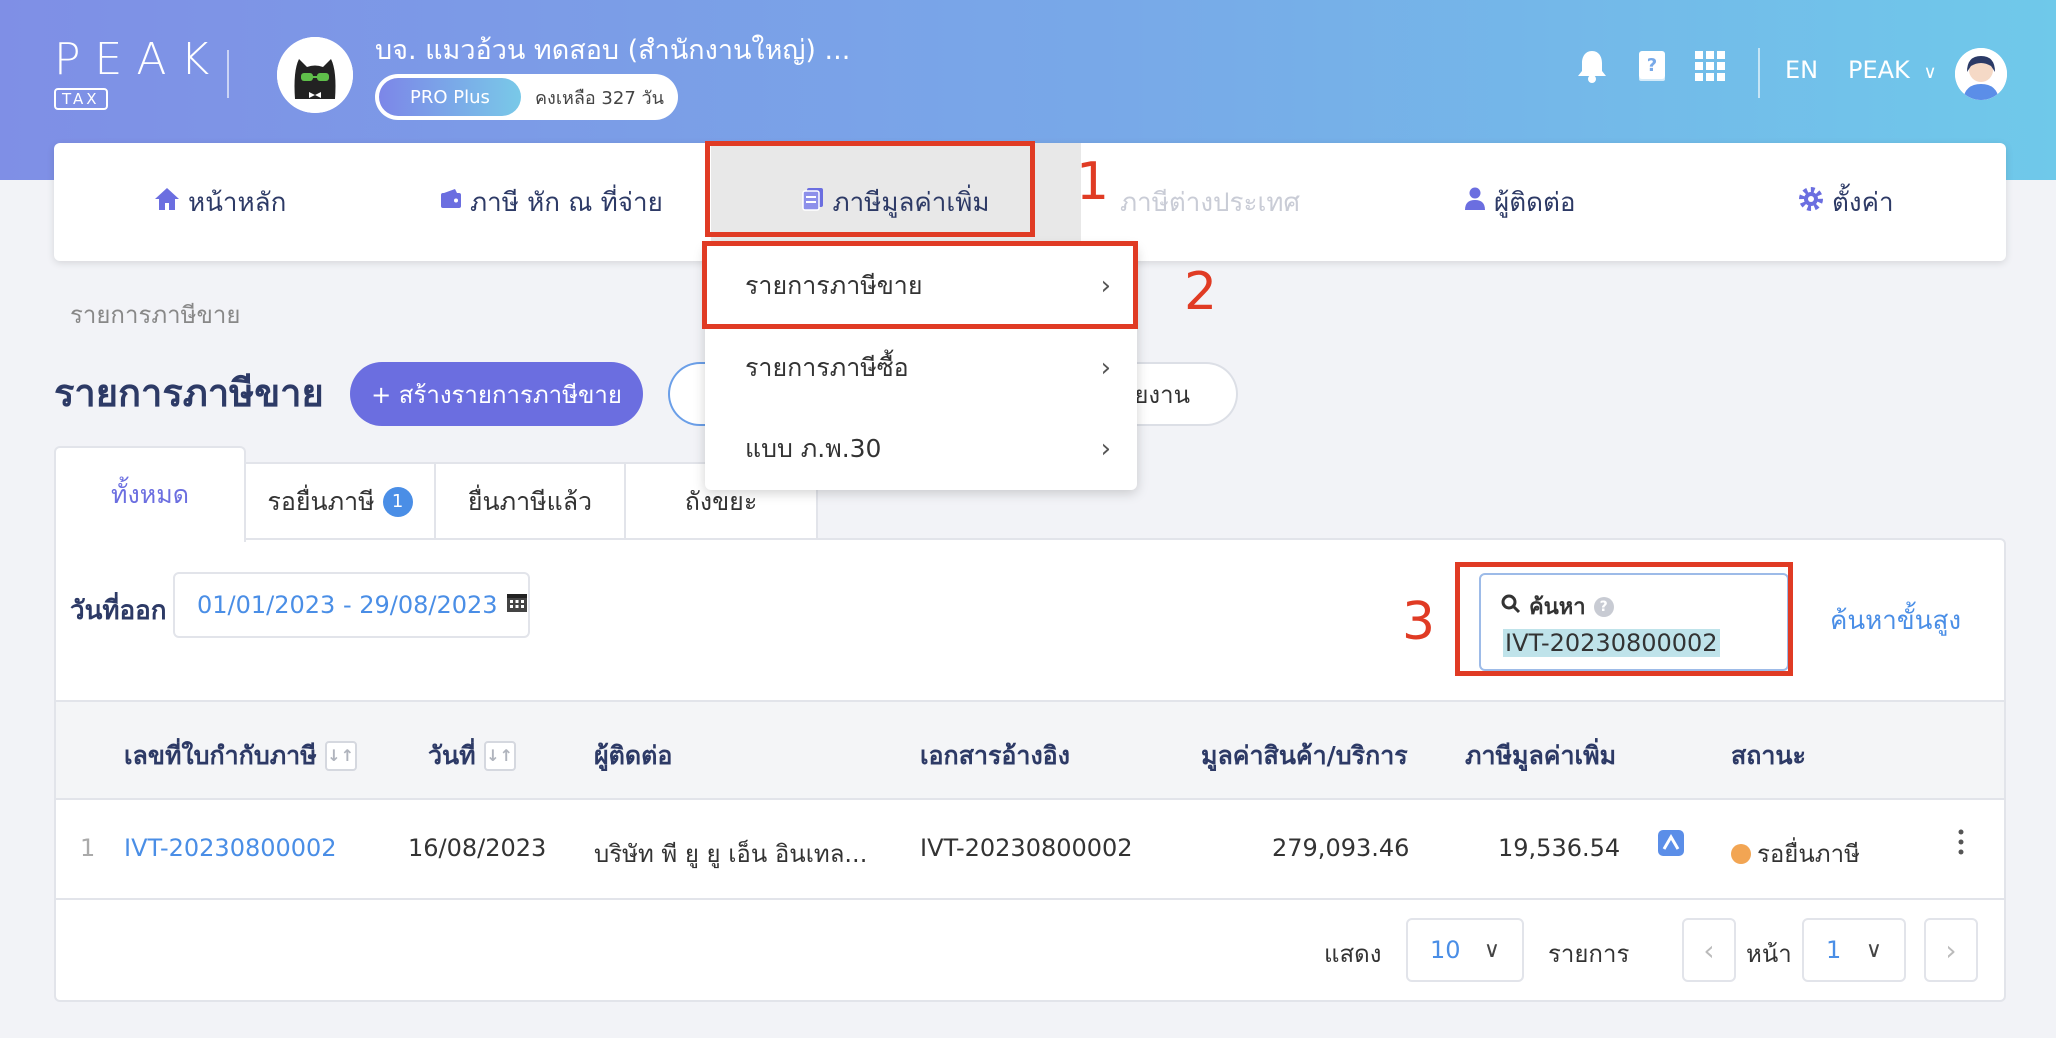 The width and height of the screenshot is (2056, 1038). I want to click on person-icon, so click(1475, 202).